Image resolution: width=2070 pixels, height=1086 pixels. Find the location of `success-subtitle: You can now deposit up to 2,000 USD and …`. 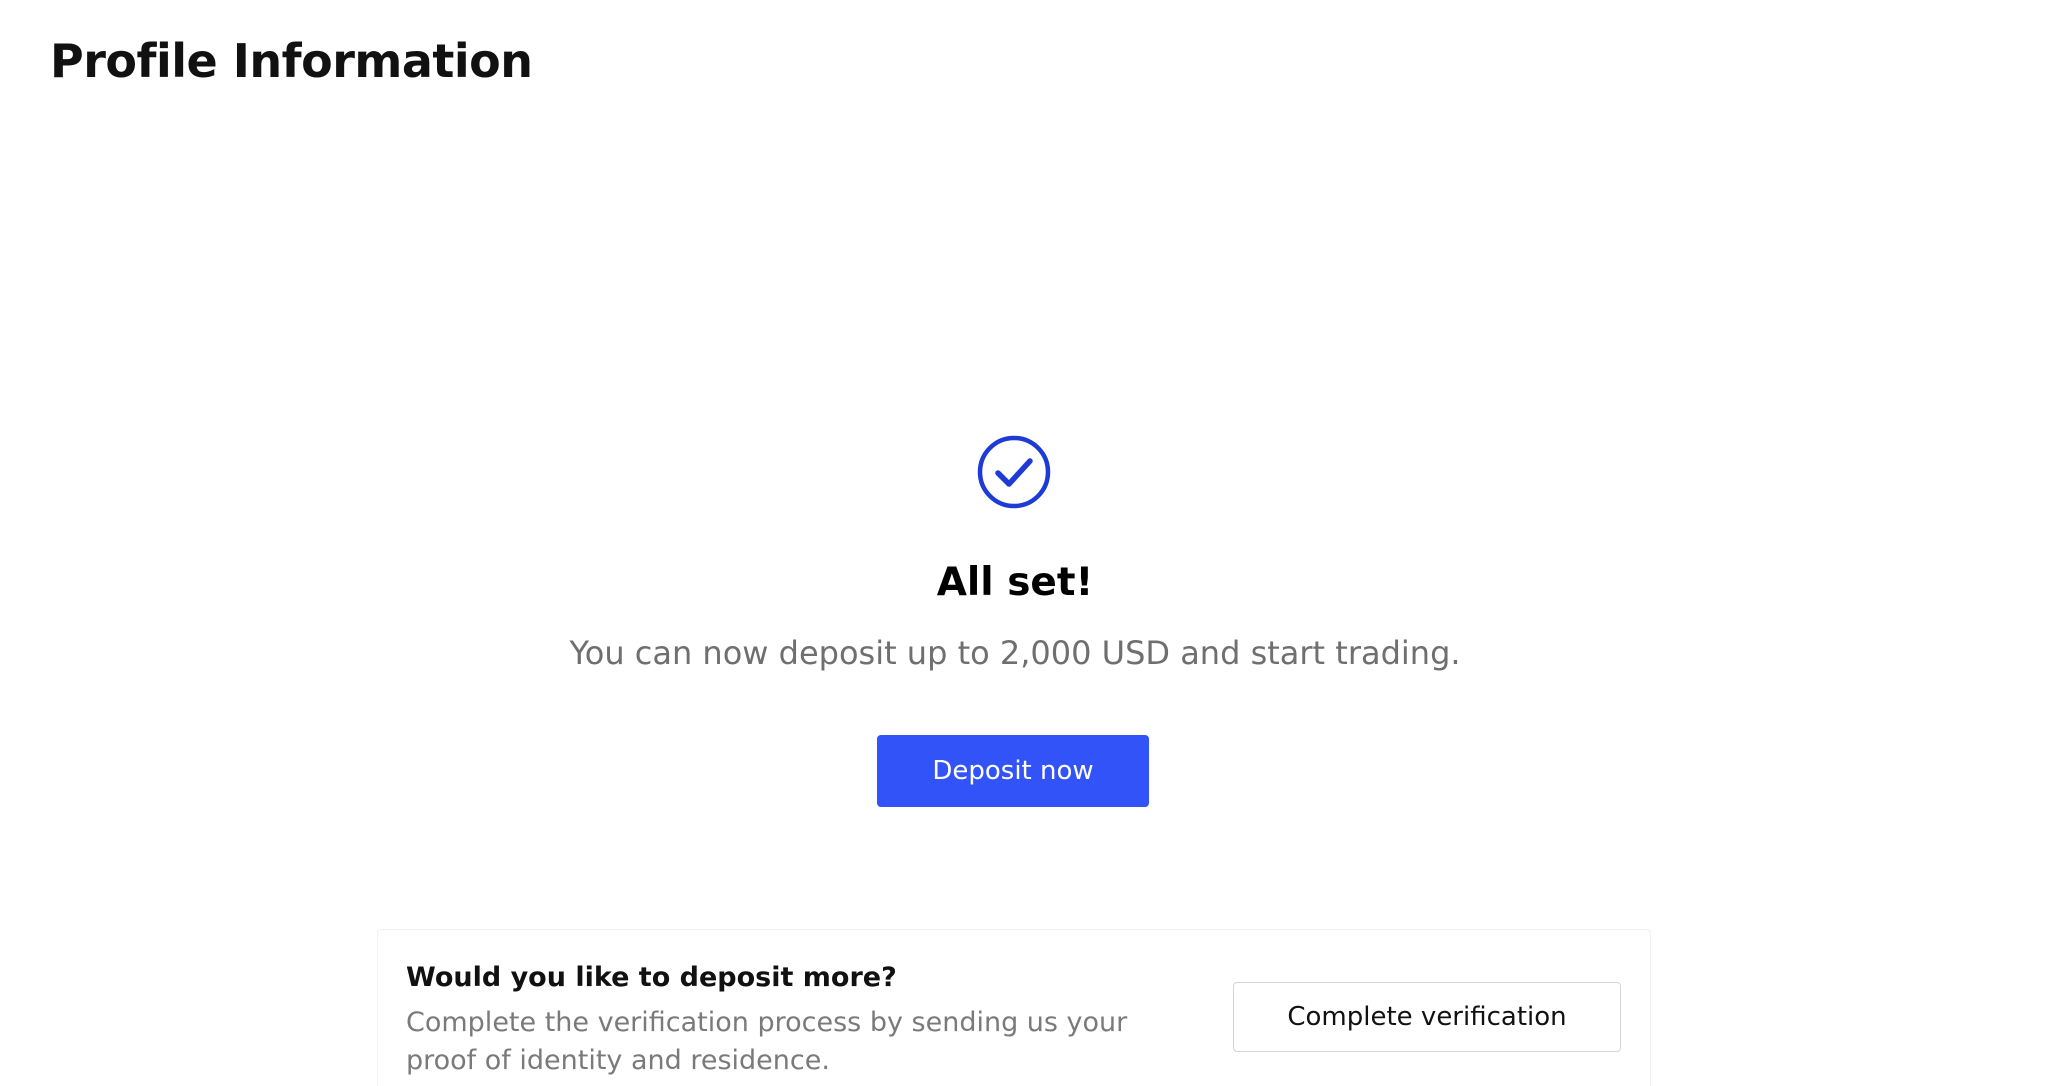

success-subtitle: You can now deposit up to 2,000 USD and … is located at coordinates (1015, 653).